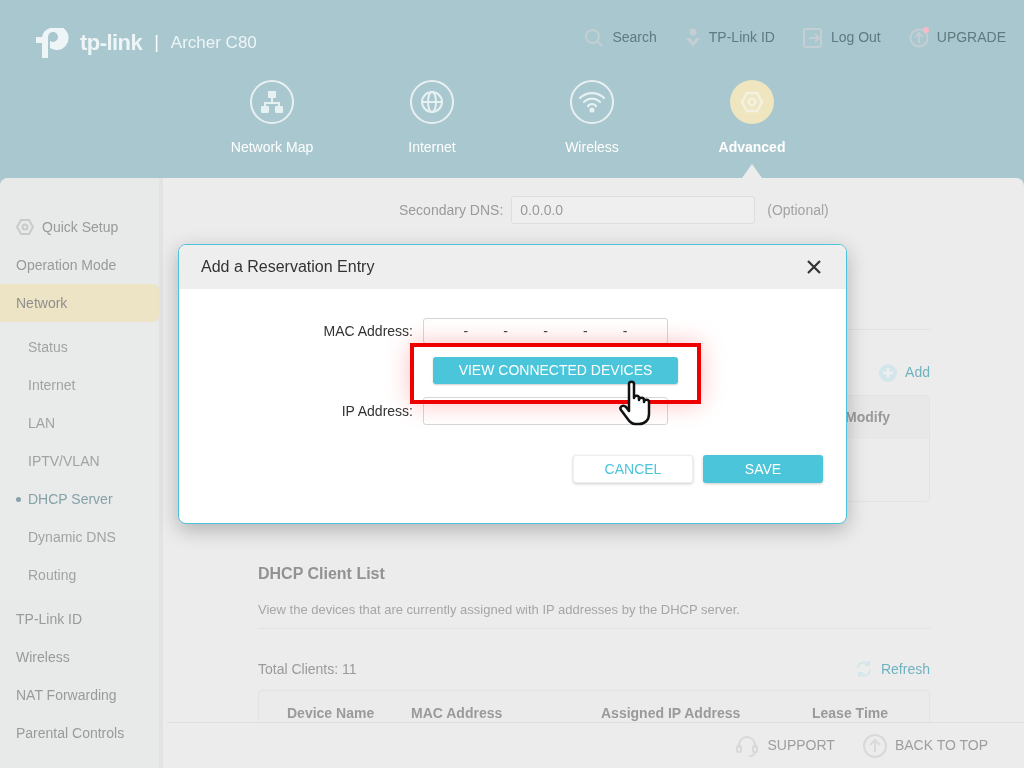 The height and width of the screenshot is (768, 1024). What do you see at coordinates (814, 267) in the screenshot?
I see `close-icon` at bounding box center [814, 267].